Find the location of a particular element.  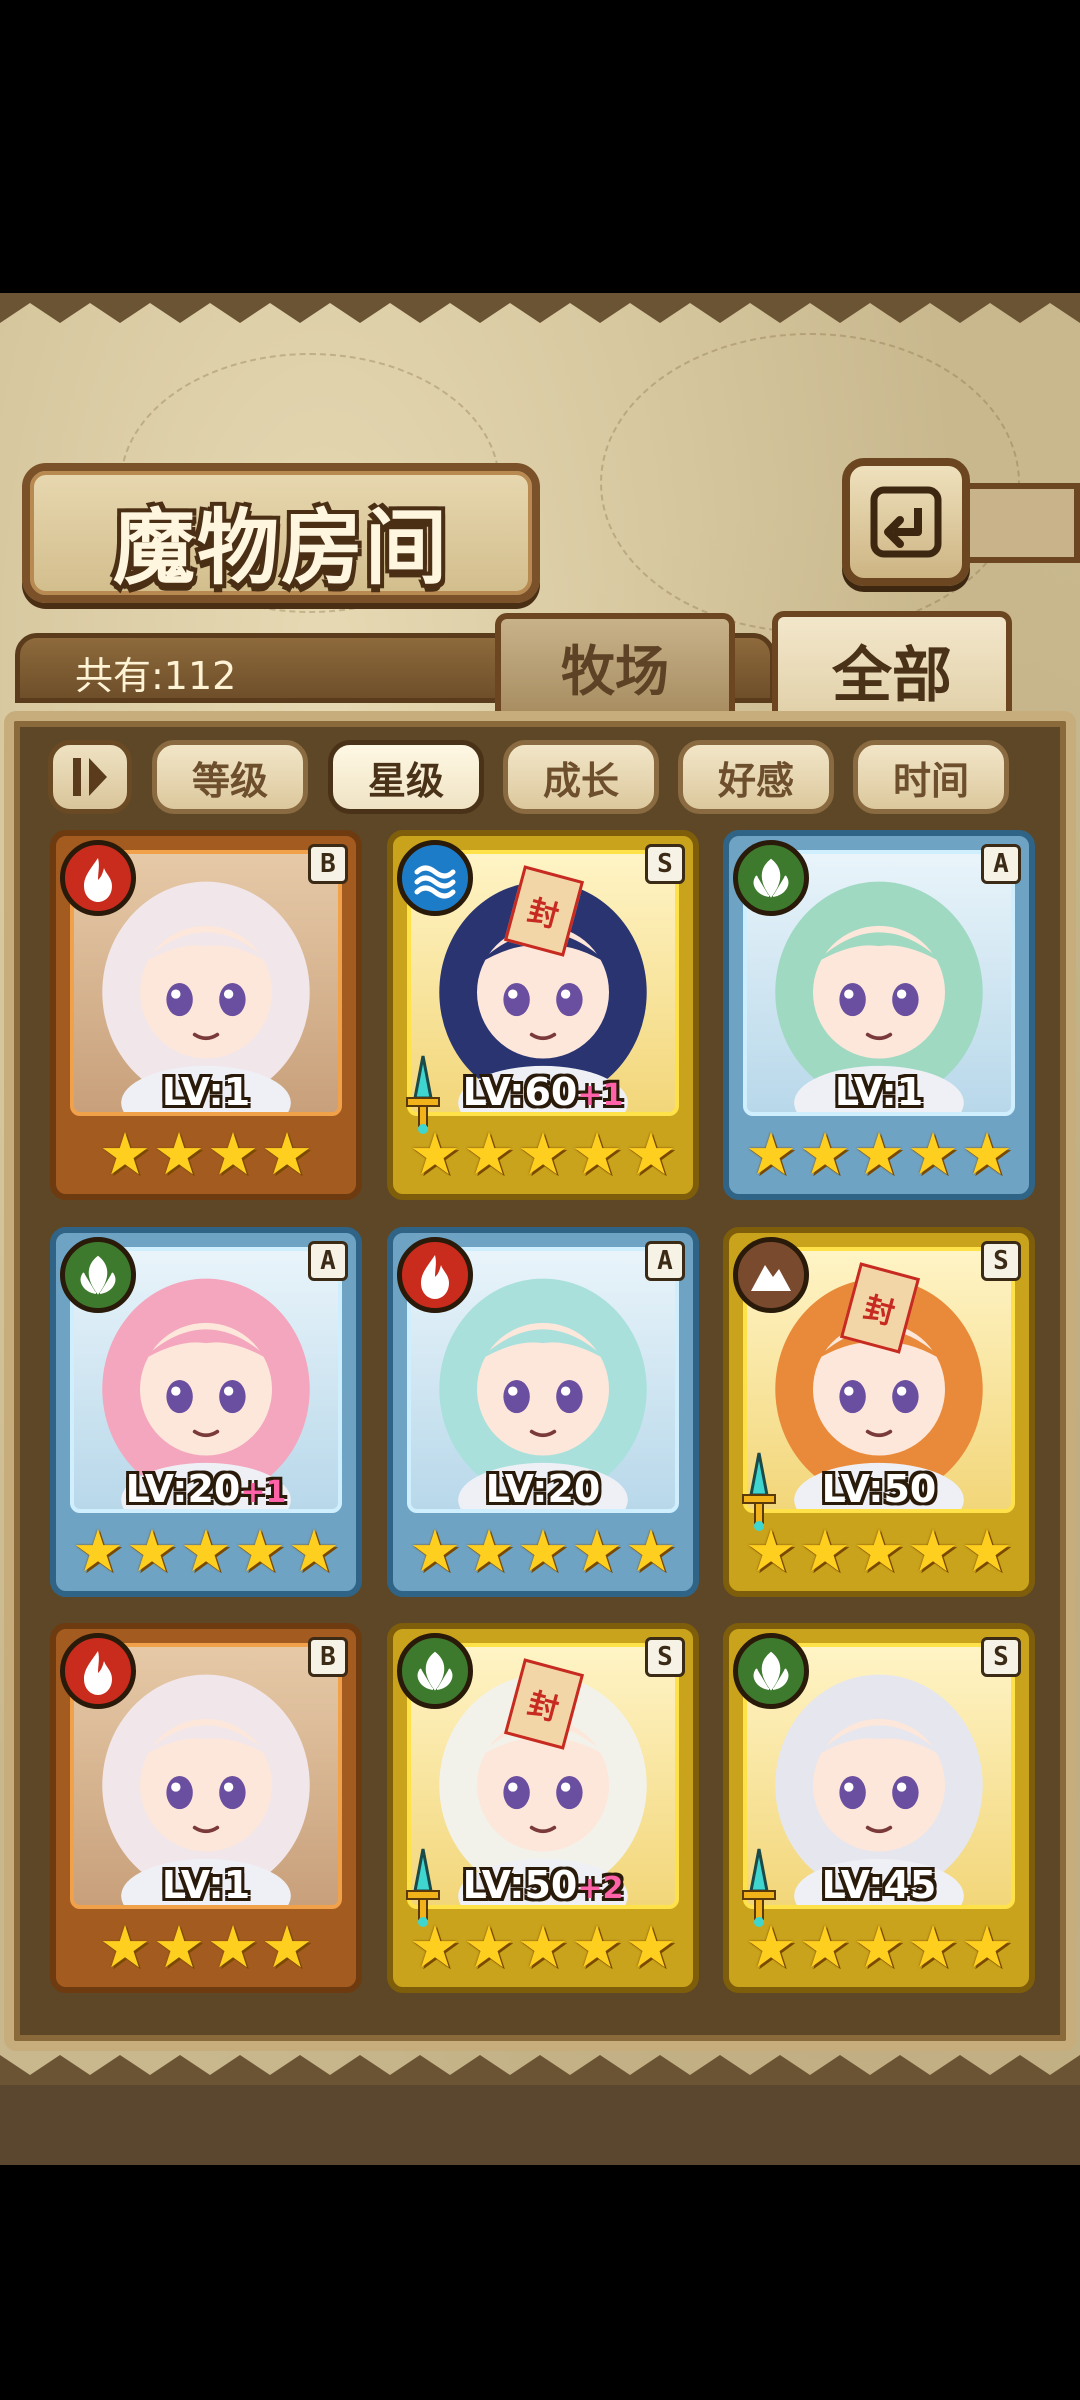

level-text: LV:20 is located at coordinates (543, 1489).